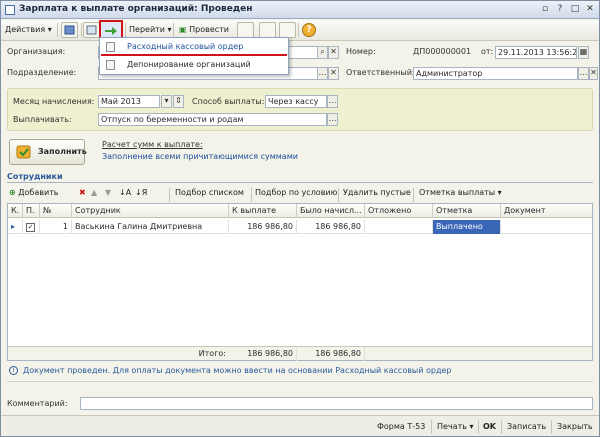 This screenshot has width=600, height=437. What do you see at coordinates (442, 51) in the screenshot?
I see `number-value: ДП000000001` at bounding box center [442, 51].